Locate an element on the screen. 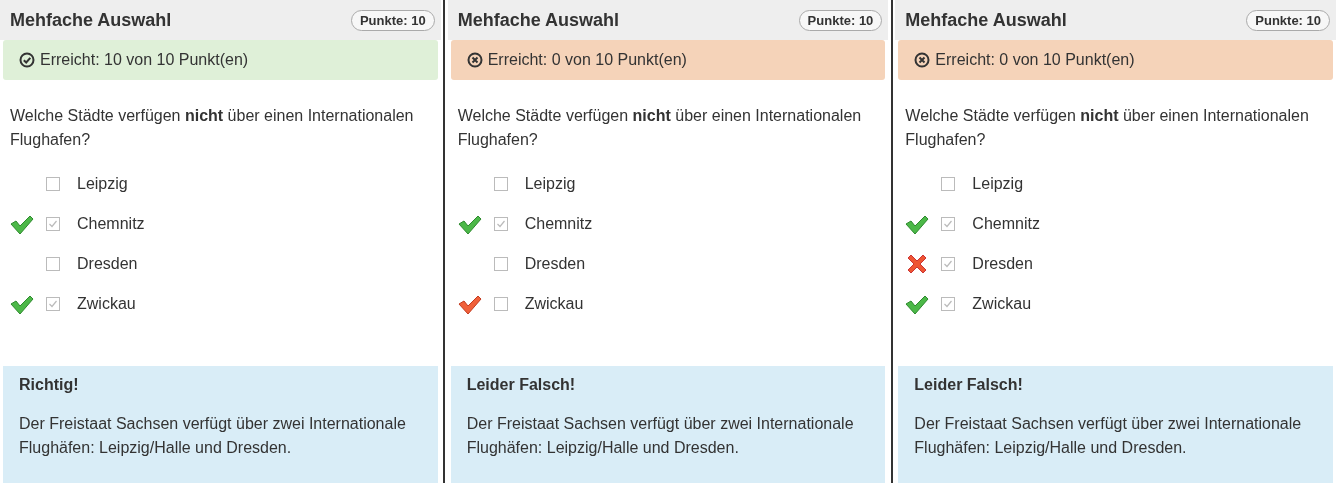  result-text: Erreicht: 10 von 10 Punkt(en) is located at coordinates (144, 60).